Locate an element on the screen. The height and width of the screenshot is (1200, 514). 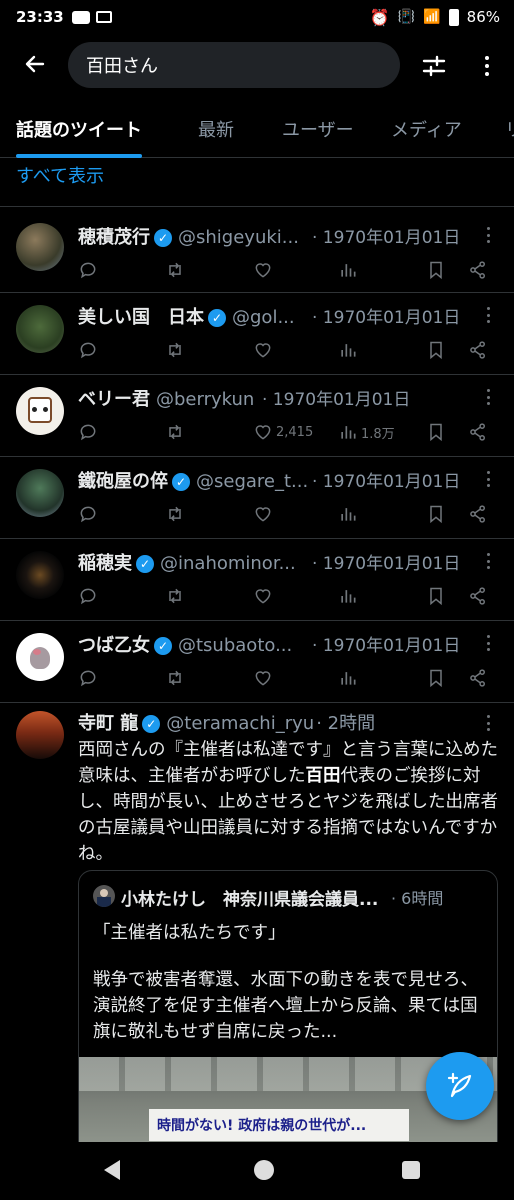
nav-home-icon is located at coordinates (264, 1170).